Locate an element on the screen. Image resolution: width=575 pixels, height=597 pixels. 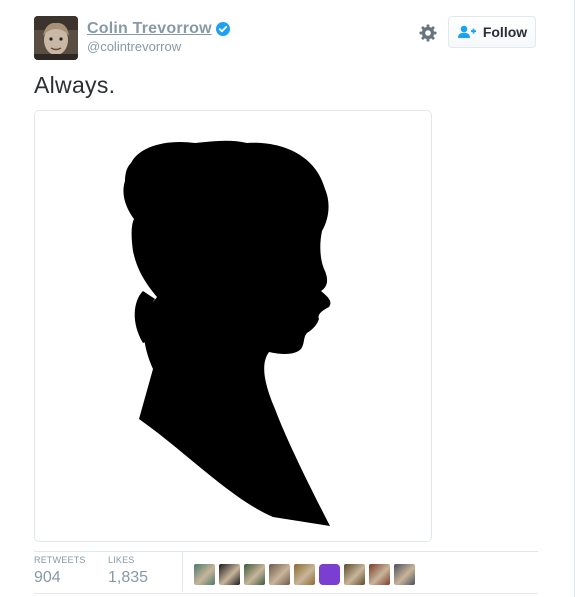
likes-stat: LIKES 1,835 is located at coordinates (128, 571).